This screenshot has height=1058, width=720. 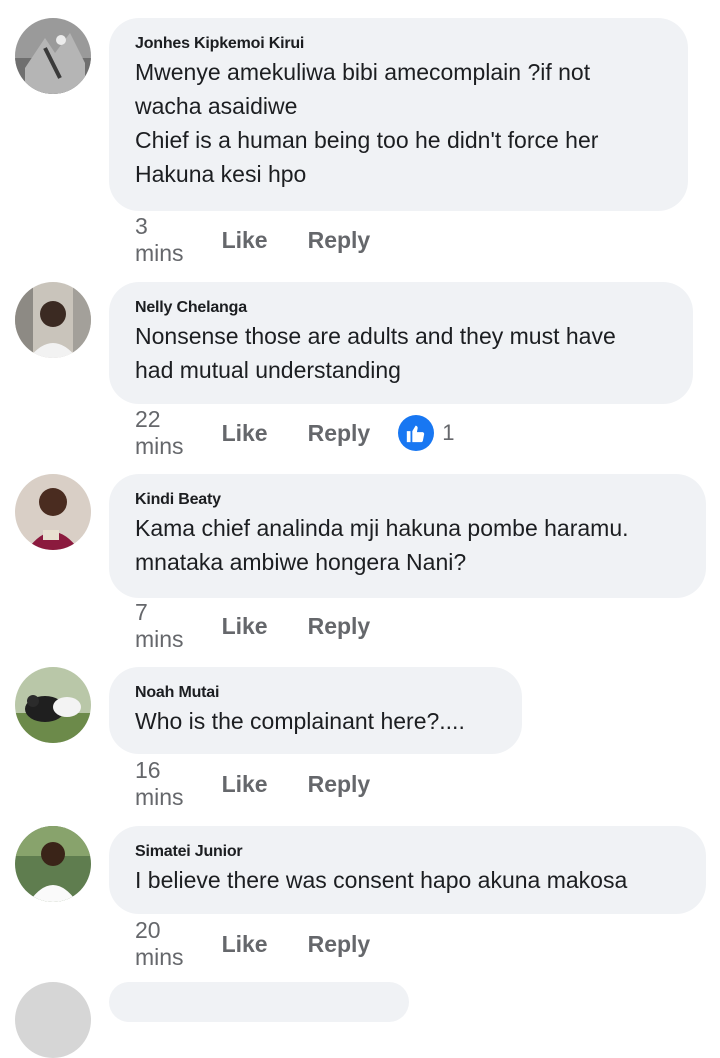 What do you see at coordinates (159, 433) in the screenshot?
I see `comment-timestamp: 22 mins` at bounding box center [159, 433].